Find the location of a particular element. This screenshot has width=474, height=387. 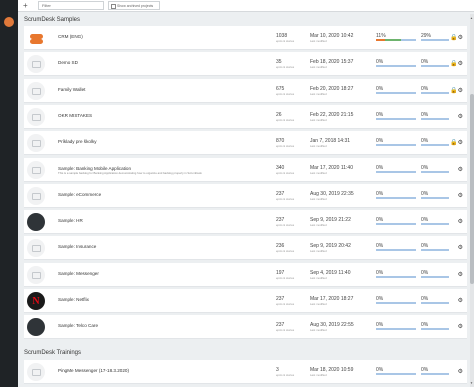

project-name: OKR MISTAKES is located at coordinates (75, 115).